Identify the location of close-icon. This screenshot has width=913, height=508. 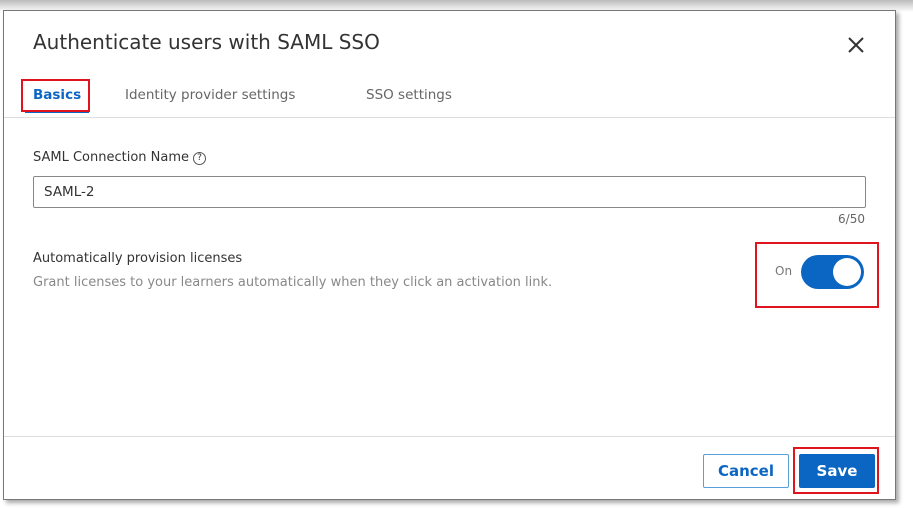
(856, 45).